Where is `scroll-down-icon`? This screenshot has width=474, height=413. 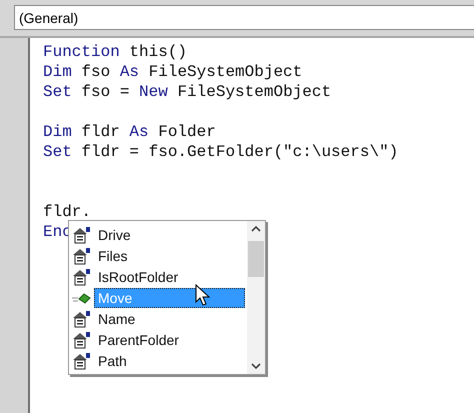
scroll-down-icon is located at coordinates (256, 366).